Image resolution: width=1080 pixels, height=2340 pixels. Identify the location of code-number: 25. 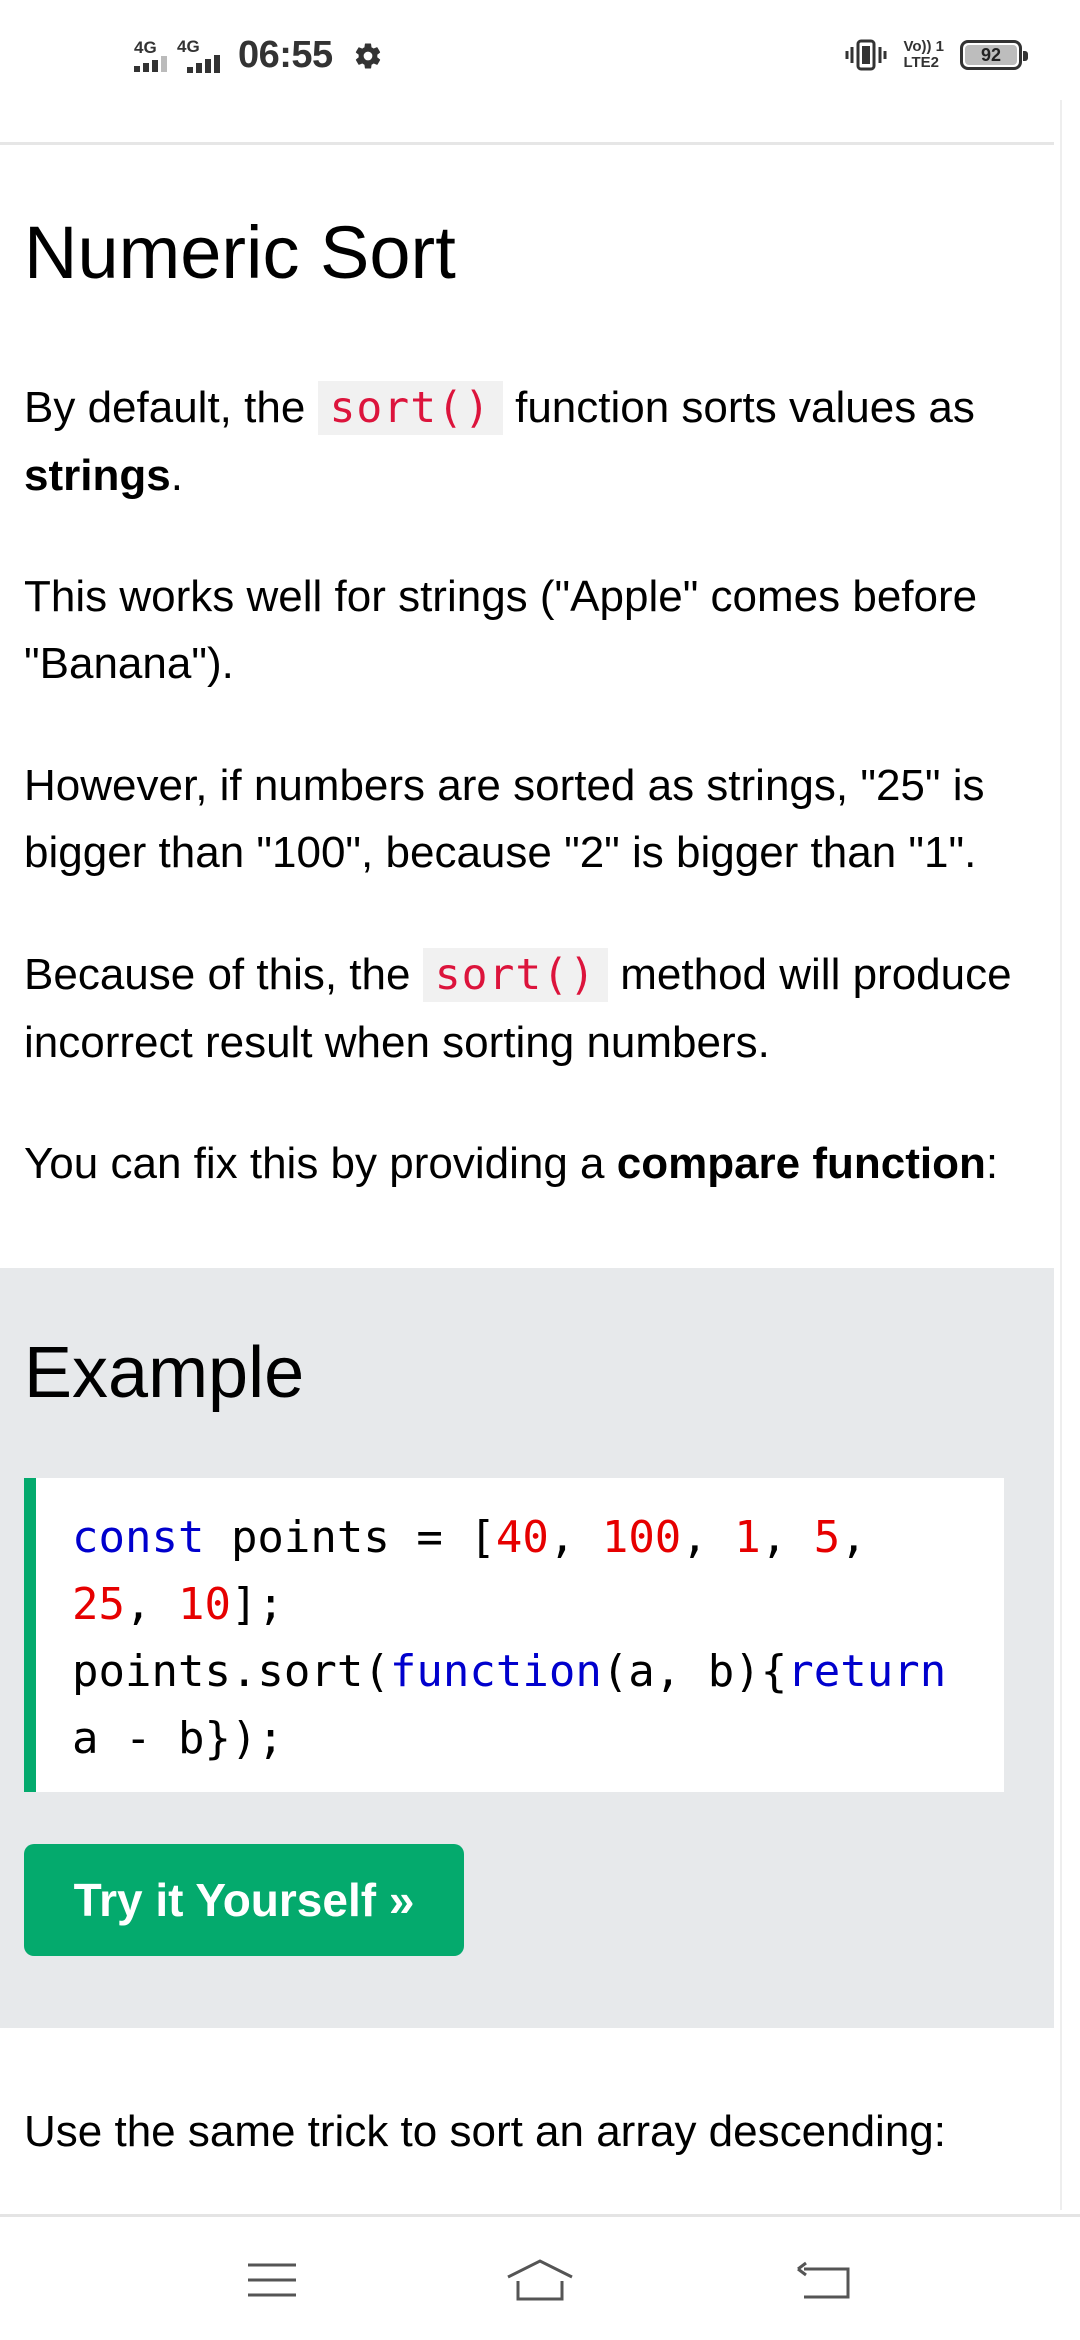
(98, 1604).